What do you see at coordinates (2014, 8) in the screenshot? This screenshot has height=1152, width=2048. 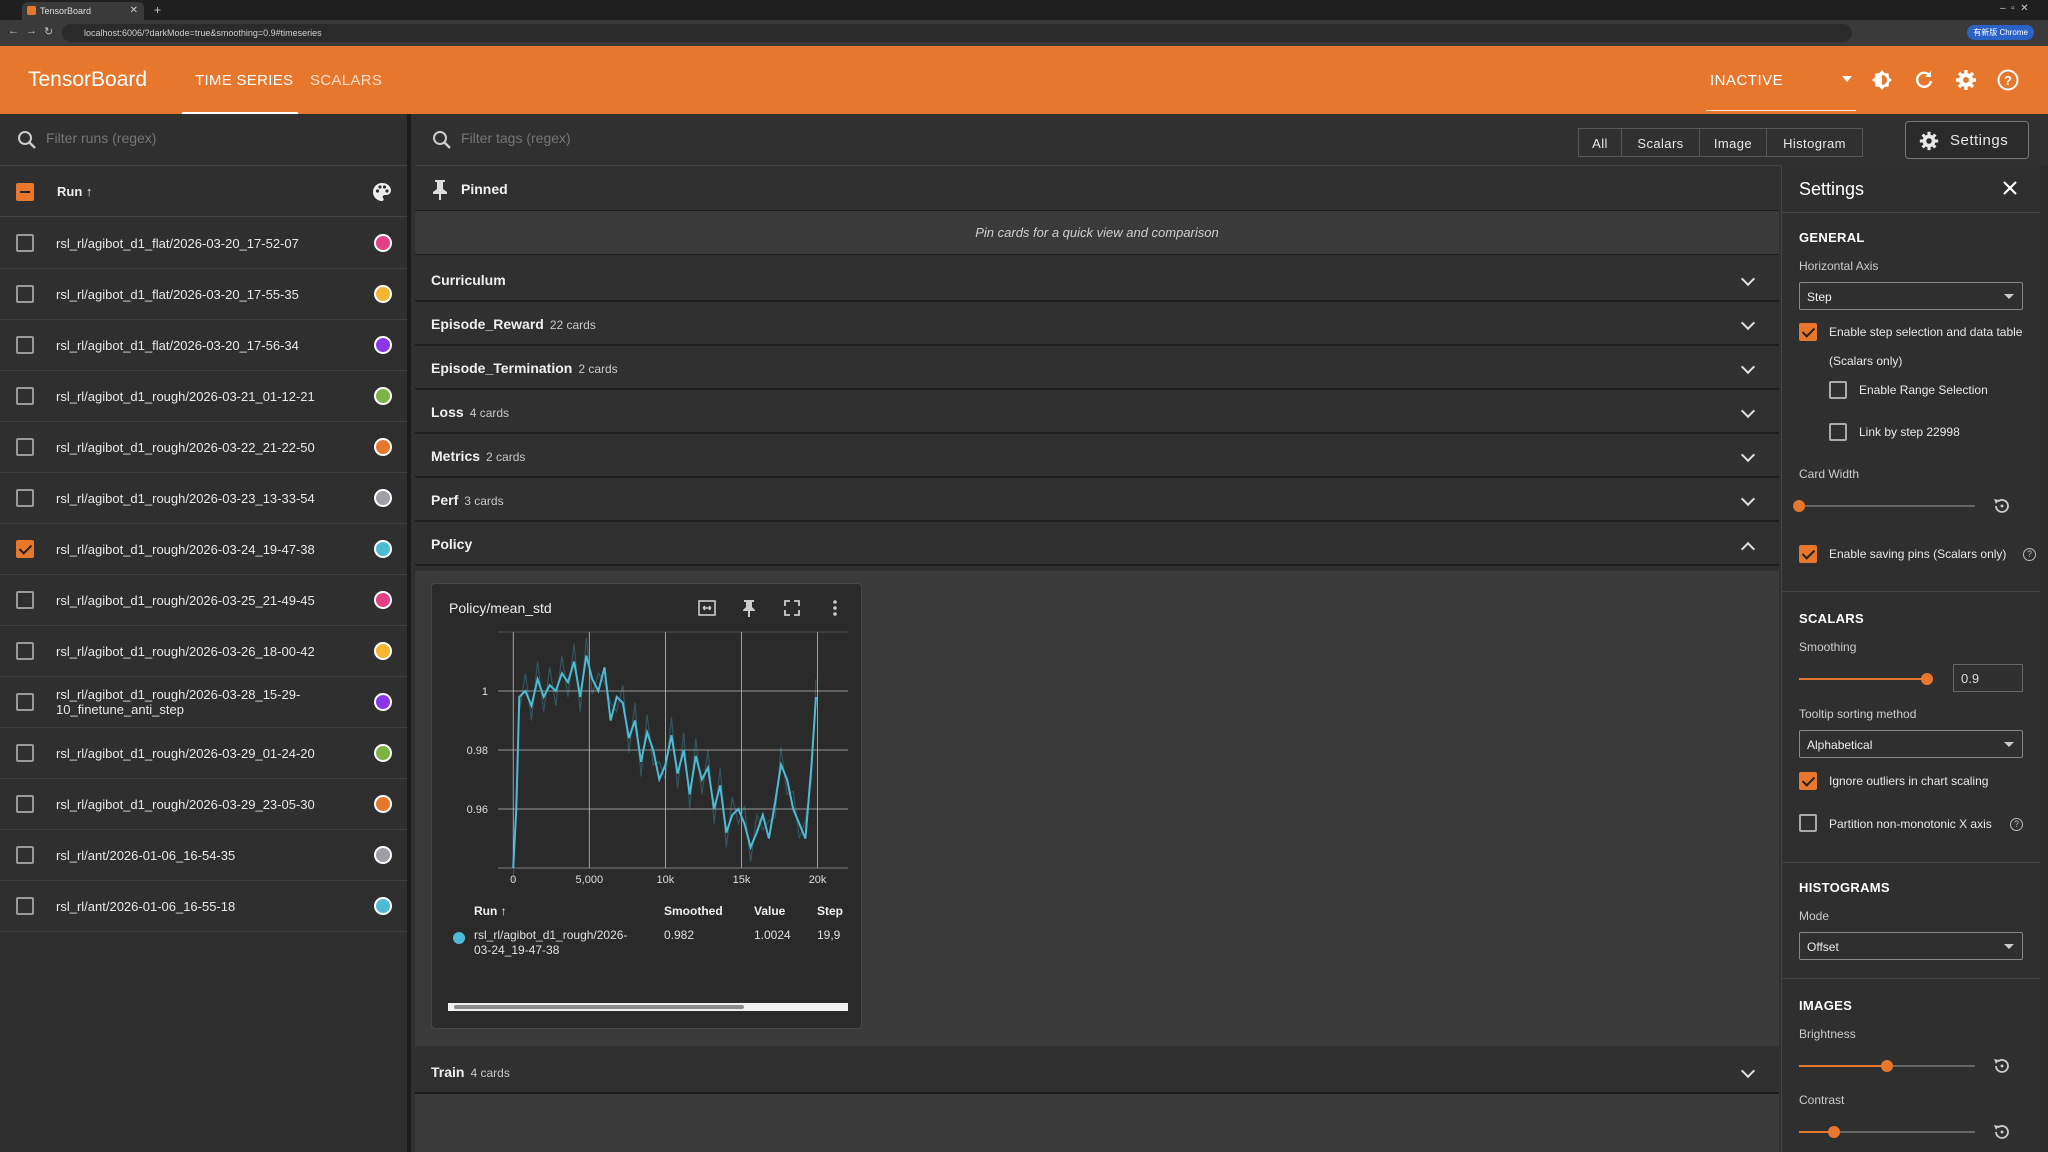 I see `window-controls: – ▫ ✕` at bounding box center [2014, 8].